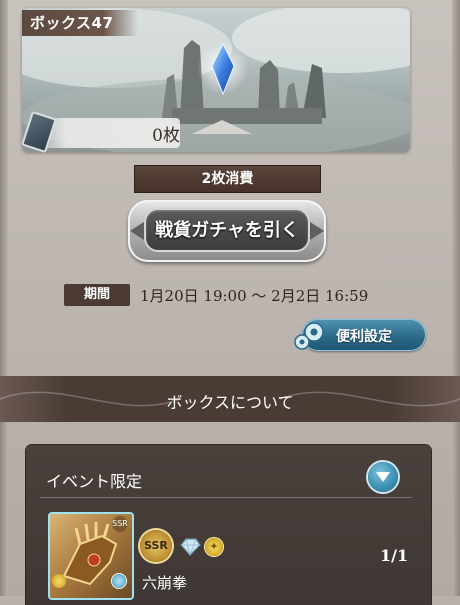  I want to click on coin-corner-icon, so click(59, 581).